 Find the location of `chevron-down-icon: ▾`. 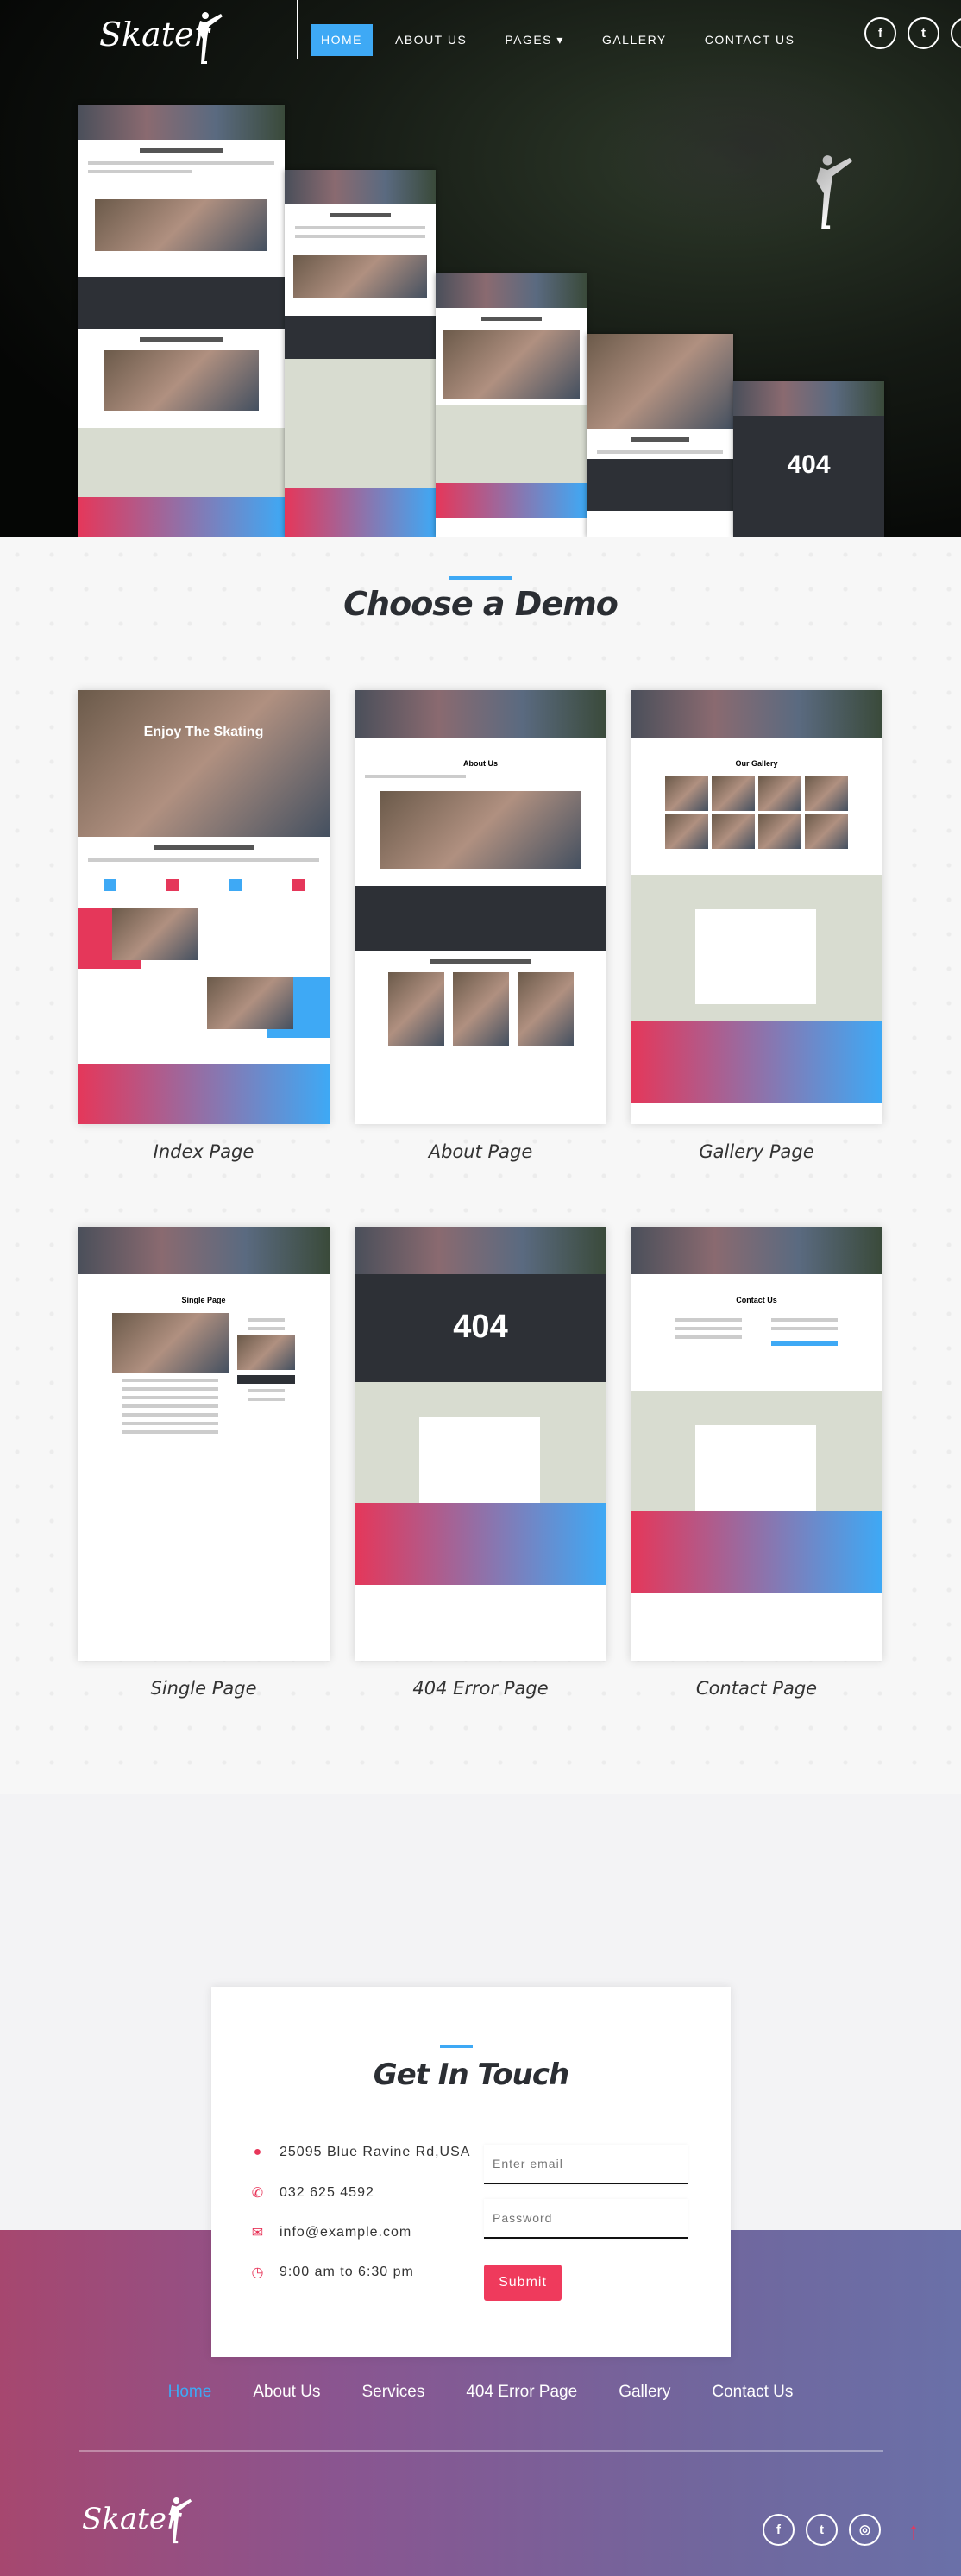

chevron-down-icon: ▾ is located at coordinates (560, 40).